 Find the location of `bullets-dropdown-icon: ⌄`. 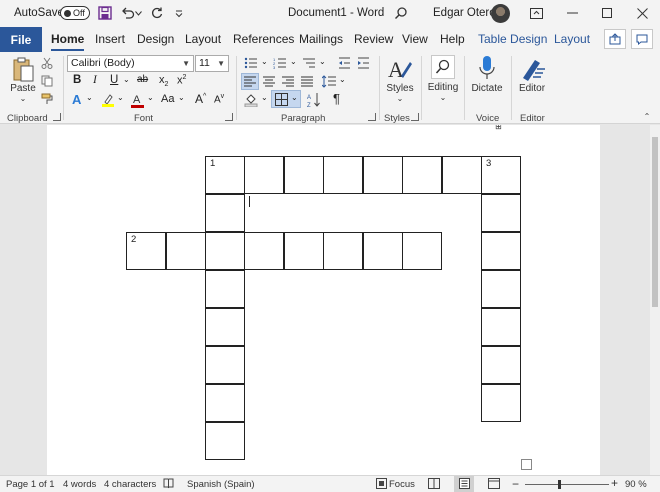

bullets-dropdown-icon: ⌄ is located at coordinates (264, 61).